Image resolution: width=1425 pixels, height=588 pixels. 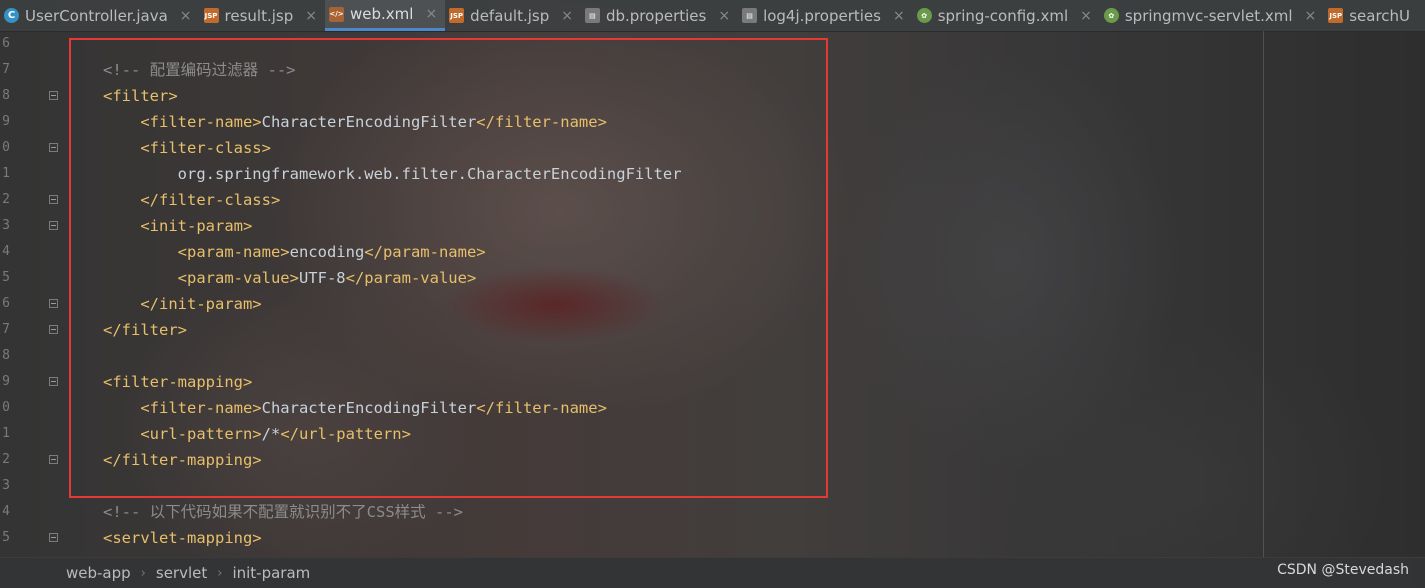 I want to click on tab-label: spring-config.xml, so click(x=1003, y=15).